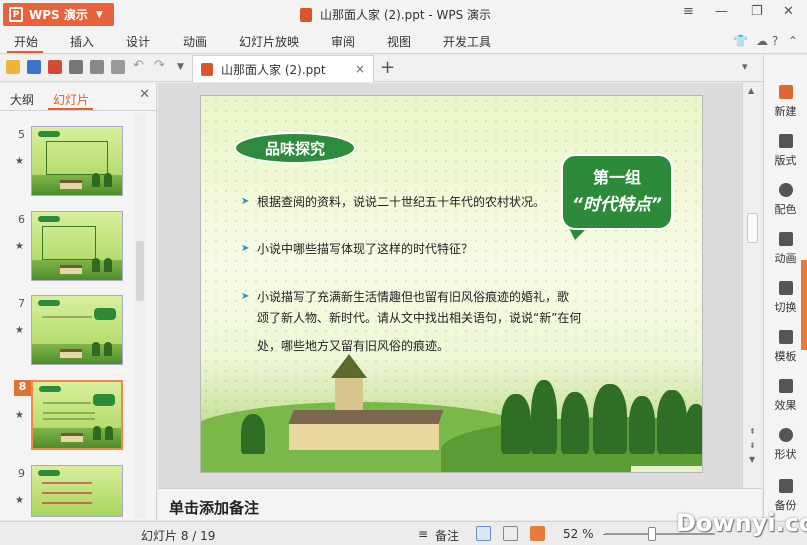 The width and height of the screenshot is (807, 545). Describe the element at coordinates (73, 249) in the screenshot. I see `slide-thumbnail: 6 ★` at that location.